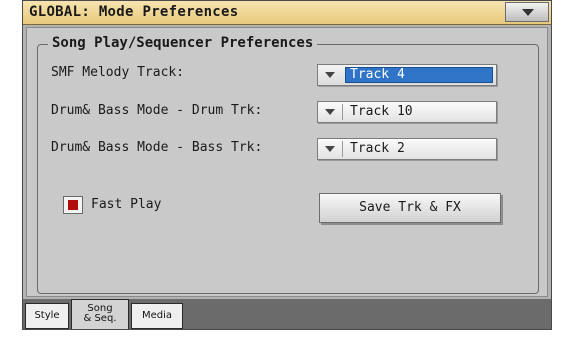  What do you see at coordinates (287, 13) in the screenshot?
I see `title-bar: GLOBAL: Mode Preferences` at bounding box center [287, 13].